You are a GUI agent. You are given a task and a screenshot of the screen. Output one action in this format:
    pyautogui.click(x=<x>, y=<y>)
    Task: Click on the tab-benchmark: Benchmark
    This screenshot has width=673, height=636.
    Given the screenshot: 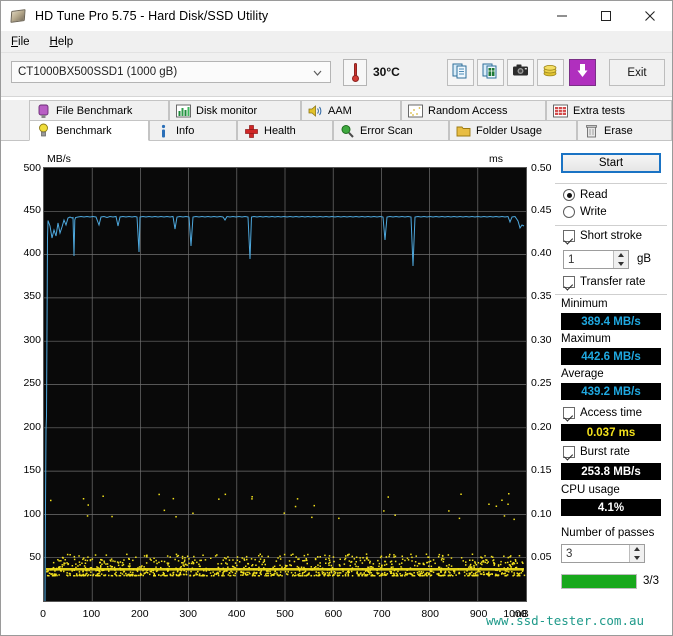 What is the action you would take?
    pyautogui.click(x=89, y=130)
    